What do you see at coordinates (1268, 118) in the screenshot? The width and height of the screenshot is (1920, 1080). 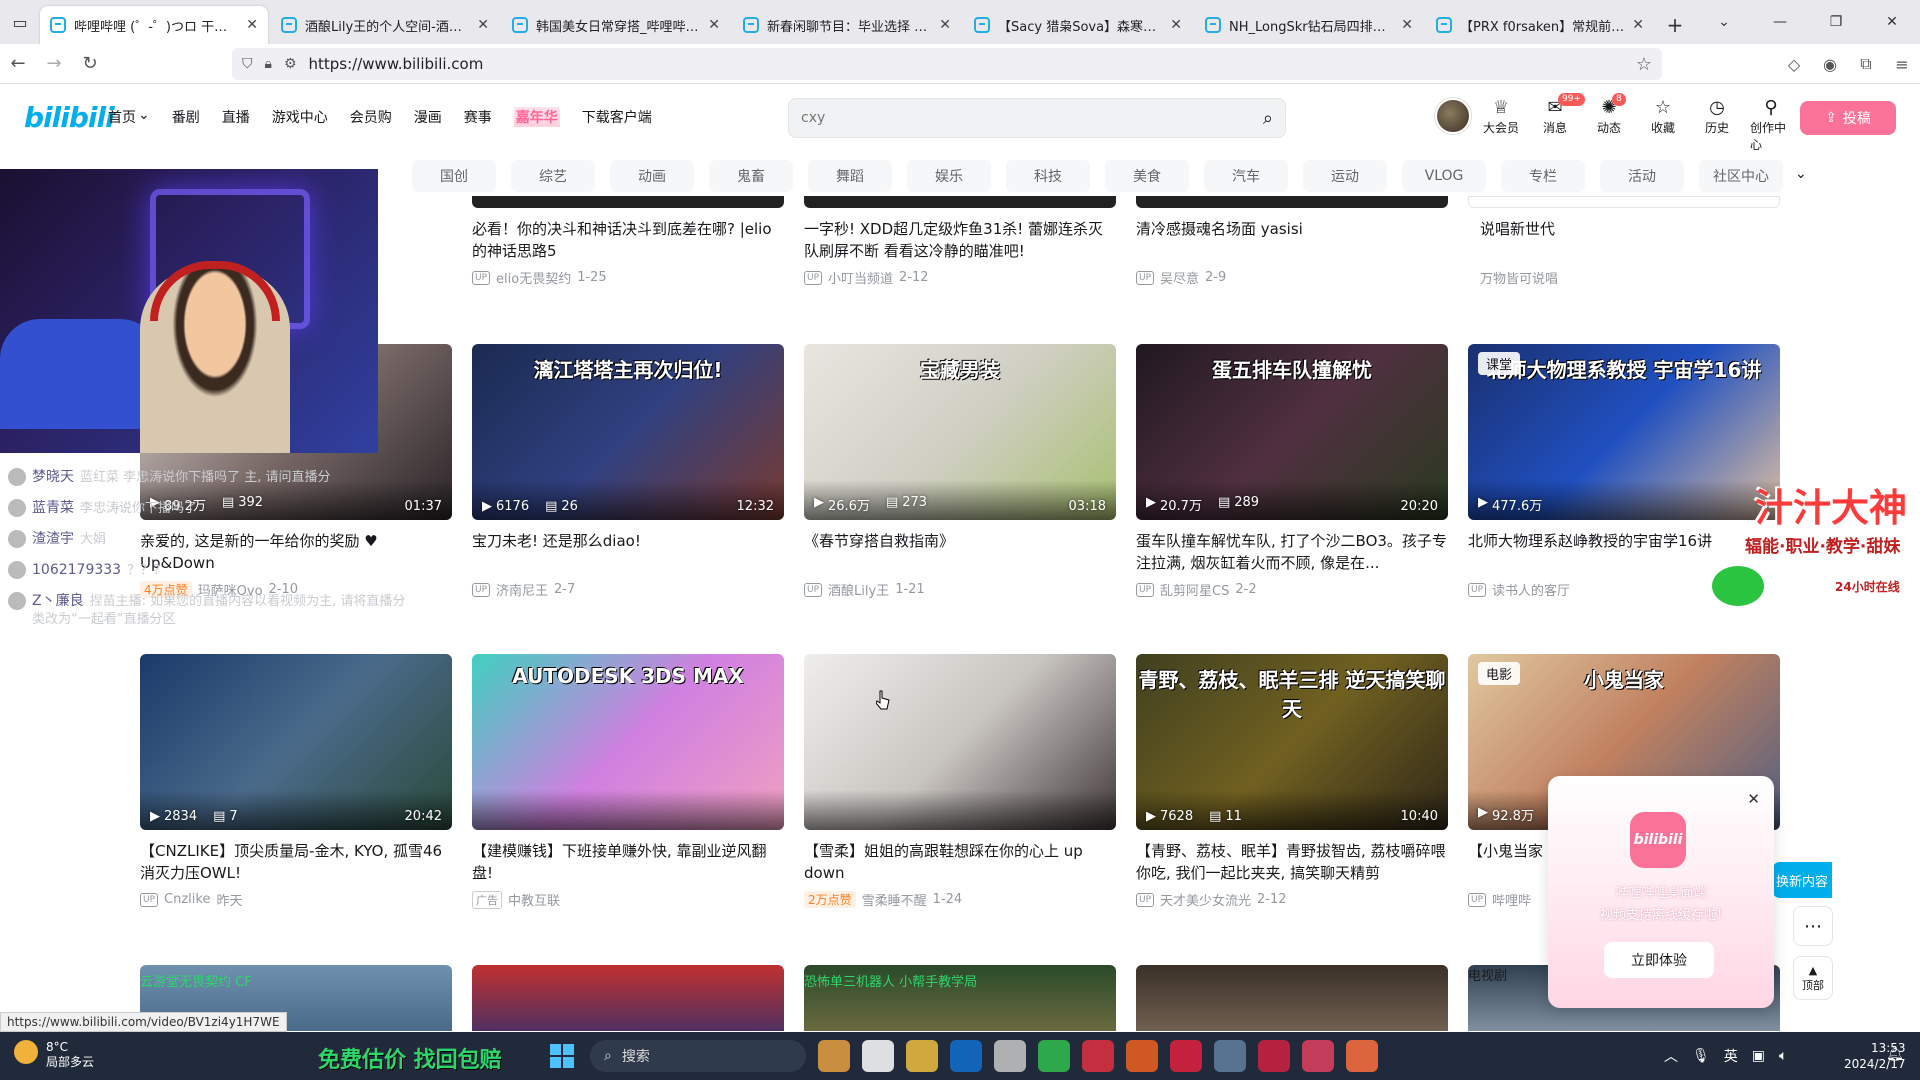 I see `search-icon: ⌕` at bounding box center [1268, 118].